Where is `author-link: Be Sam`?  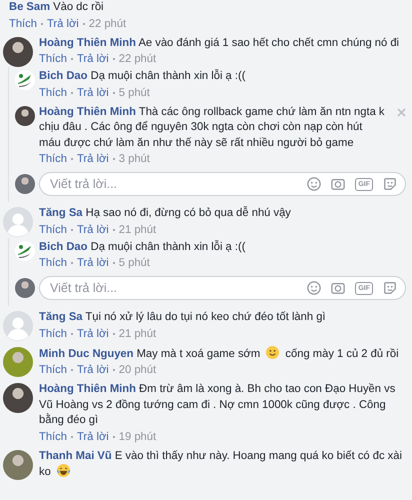
author-link: Be Sam is located at coordinates (29, 7).